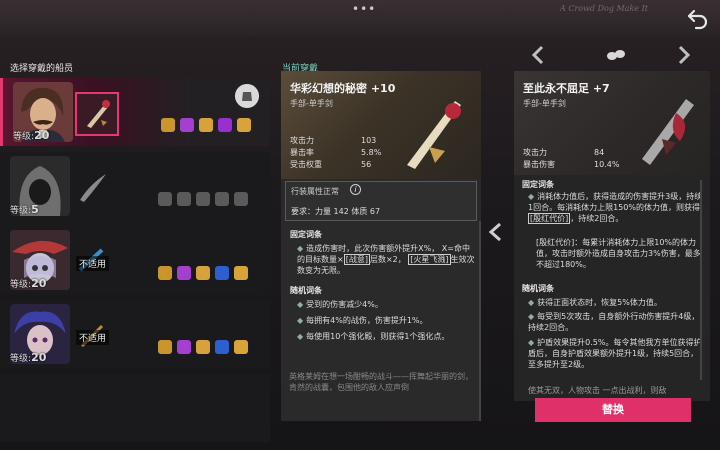  Describe the element at coordinates (360, 18) in the screenshot. I see `top-bar: ••• A Crowd Dog Make It` at that location.